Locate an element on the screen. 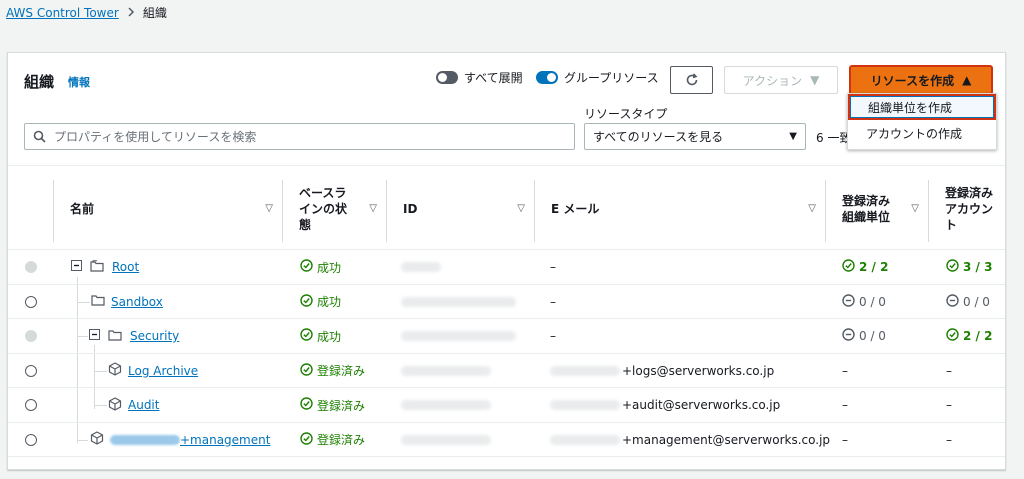  column-header-email: E メール ▽ is located at coordinates (680, 208).